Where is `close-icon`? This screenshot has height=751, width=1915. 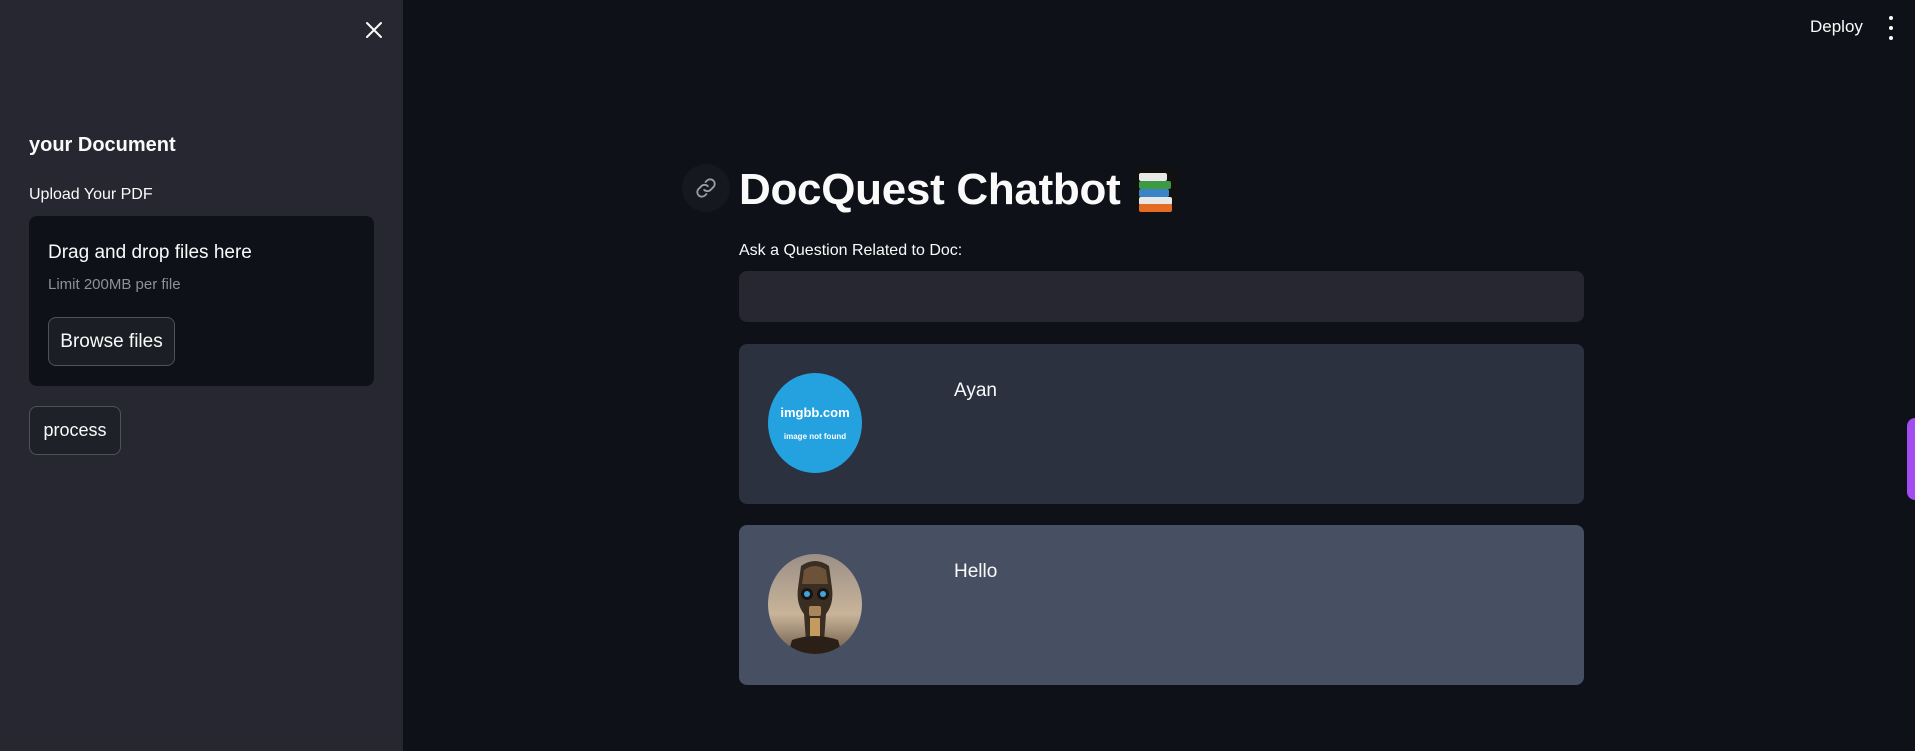
close-icon is located at coordinates (374, 30).